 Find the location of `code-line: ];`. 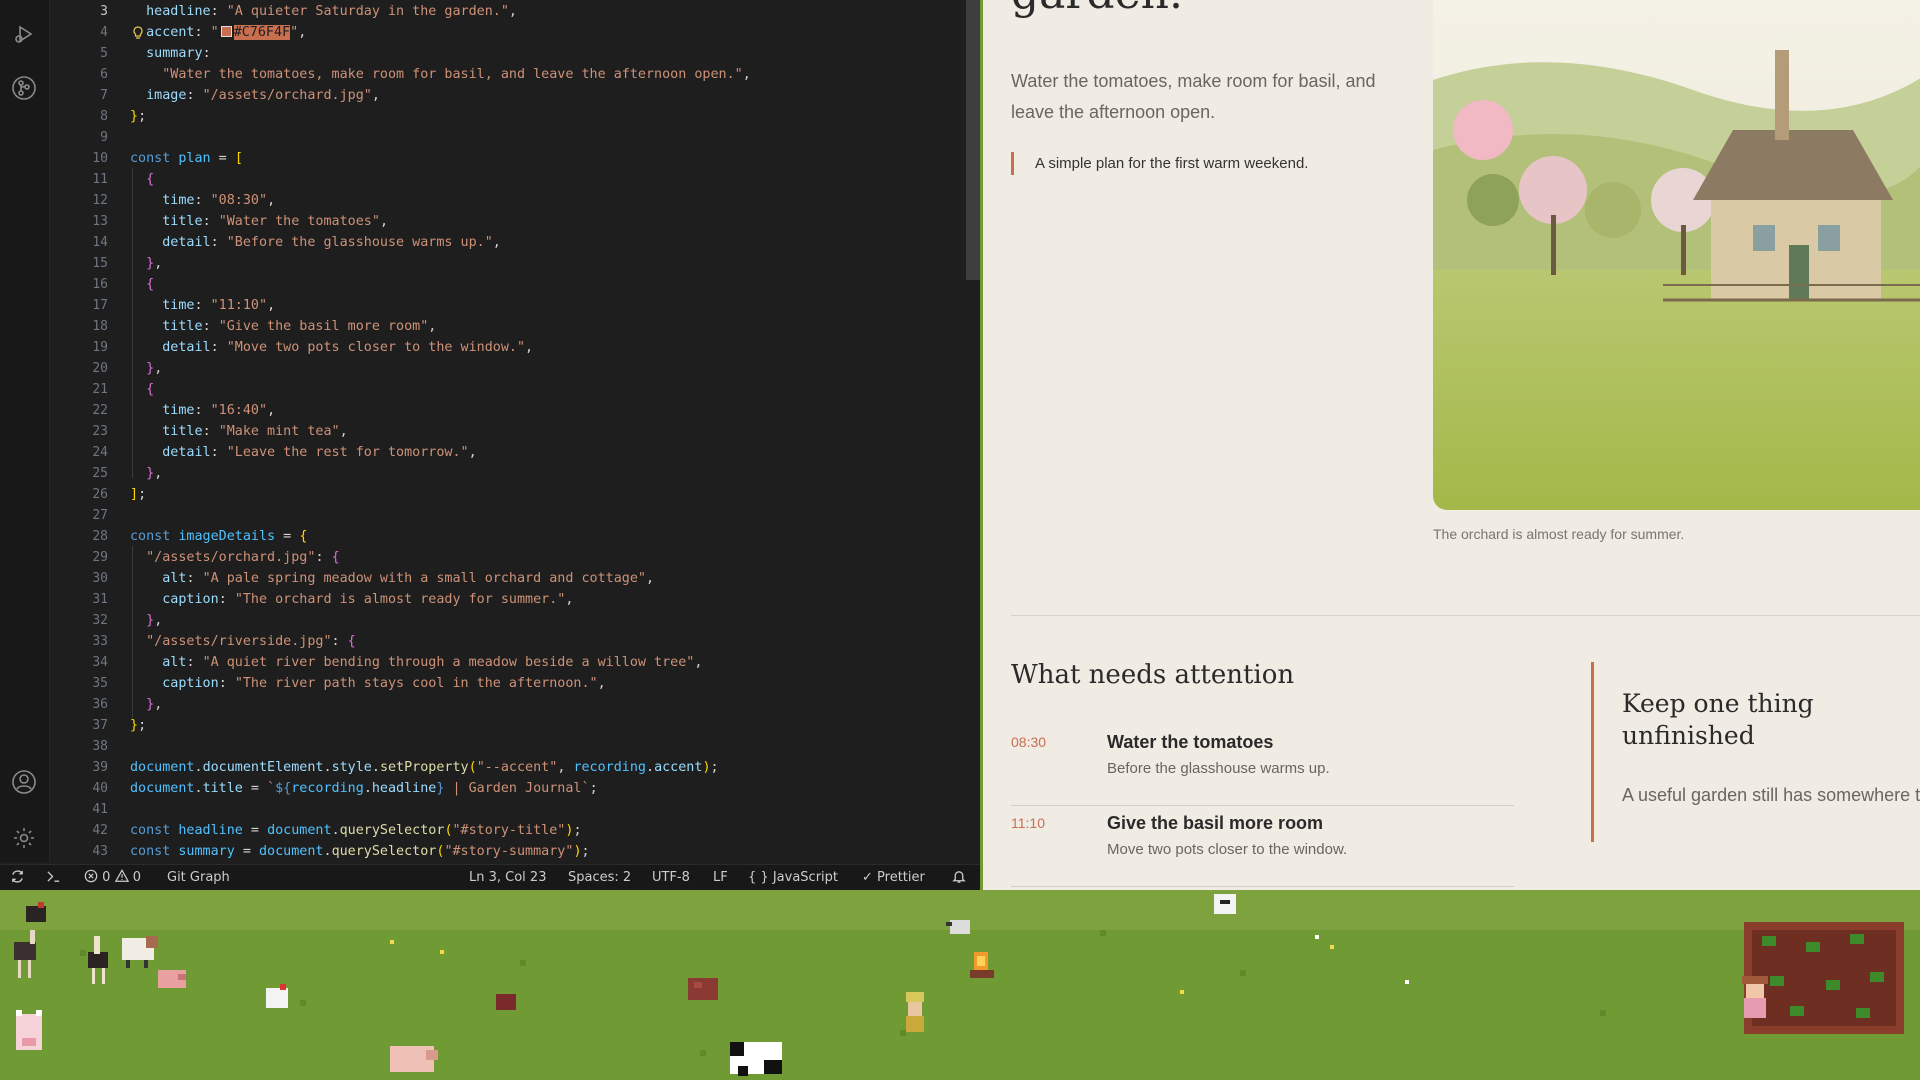

code-line: ]; is located at coordinates (138, 494).